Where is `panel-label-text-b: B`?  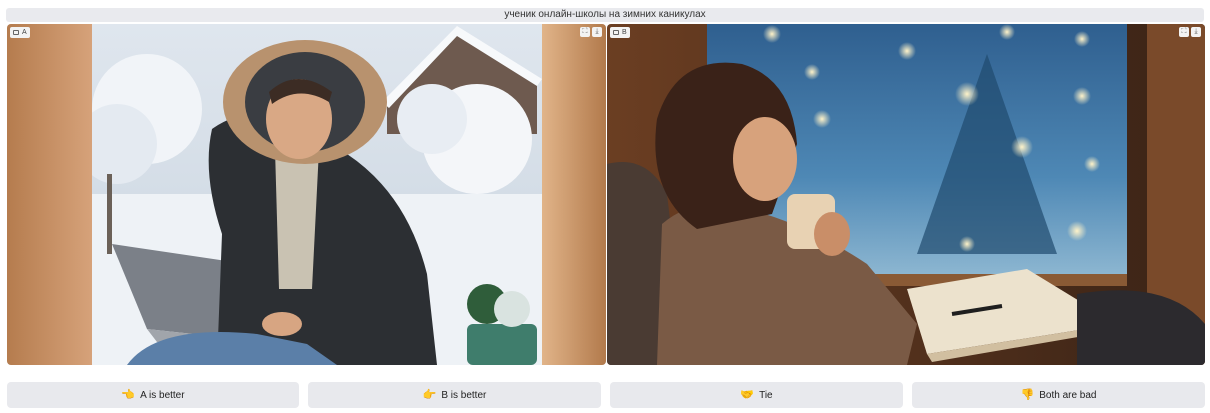
panel-label-text-b: B is located at coordinates (624, 32).